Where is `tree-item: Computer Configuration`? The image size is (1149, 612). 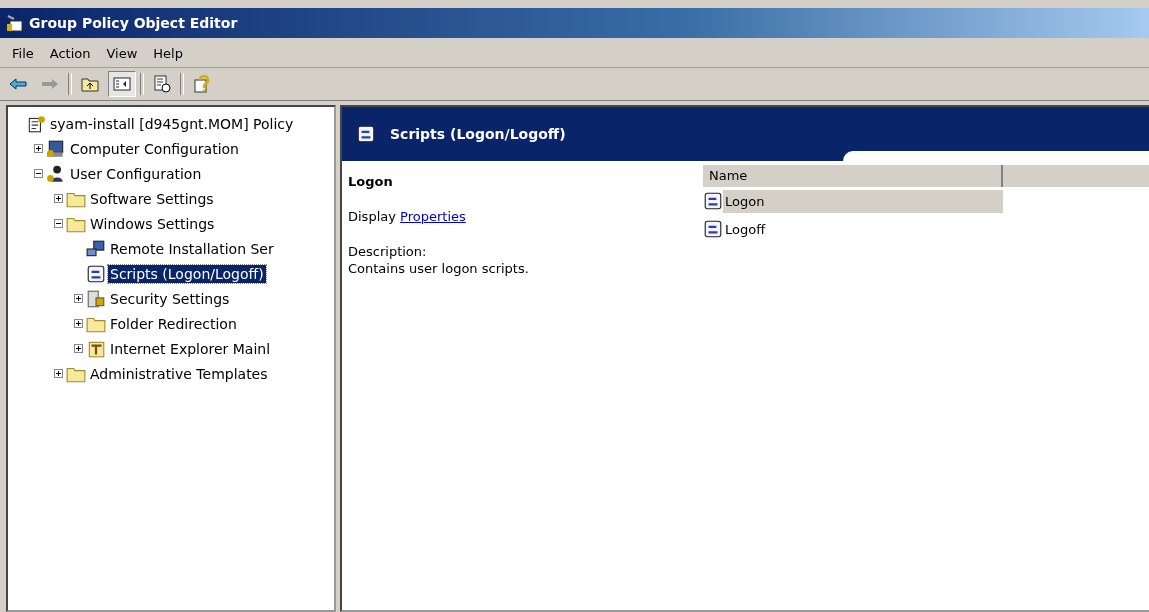
tree-item: Computer Configuration is located at coordinates (154, 148).